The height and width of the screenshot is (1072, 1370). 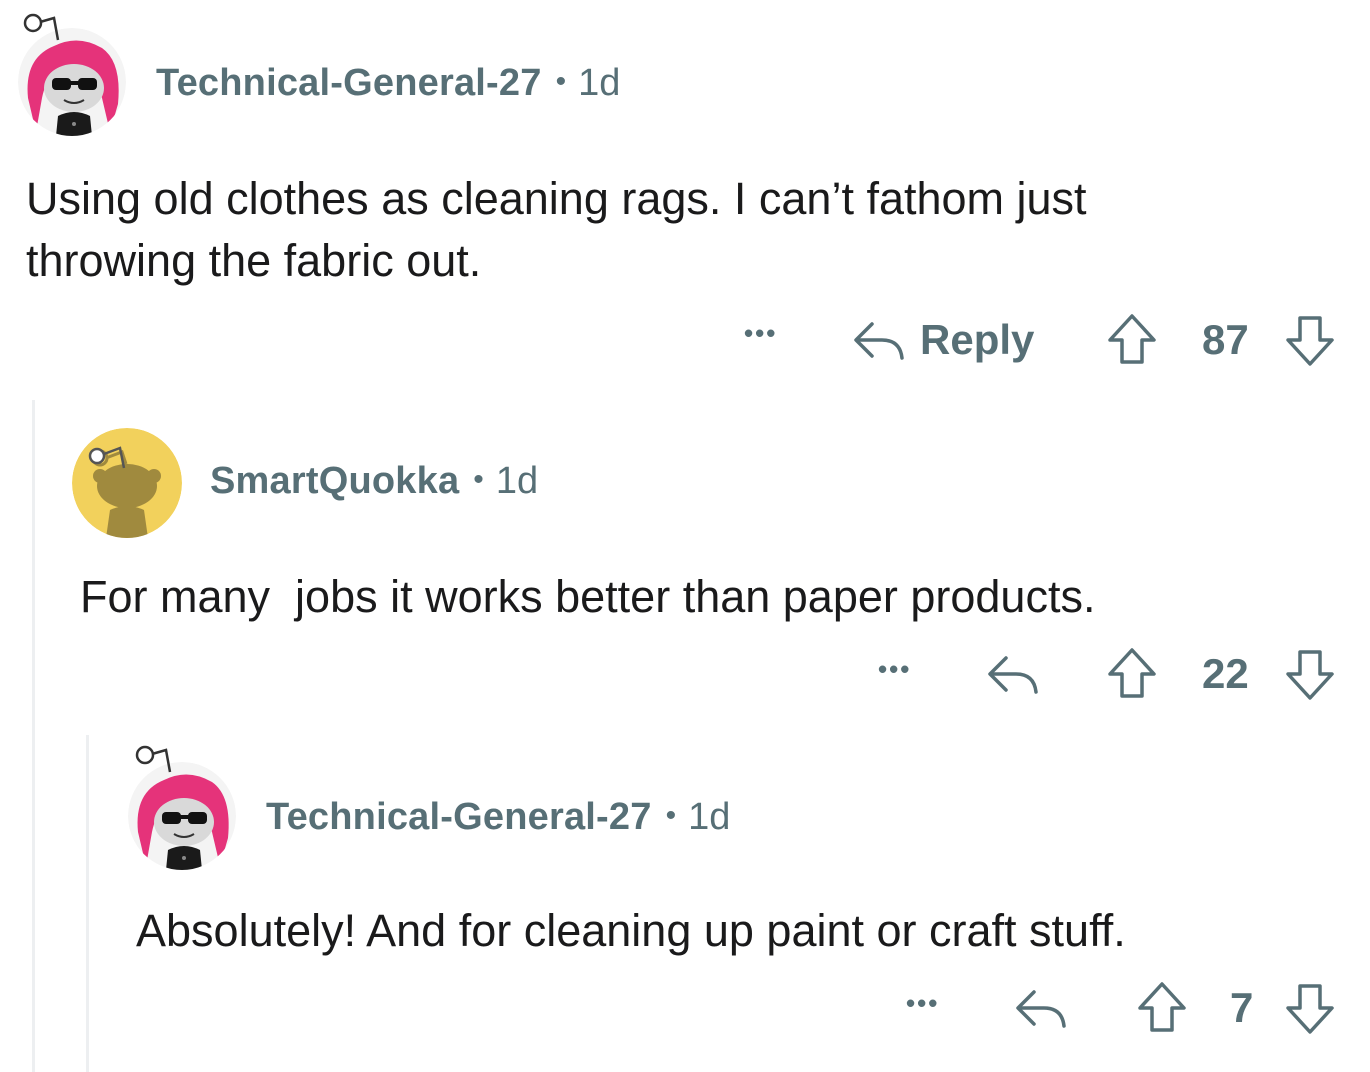 What do you see at coordinates (977, 340) in the screenshot?
I see `reply-button: Reply` at bounding box center [977, 340].